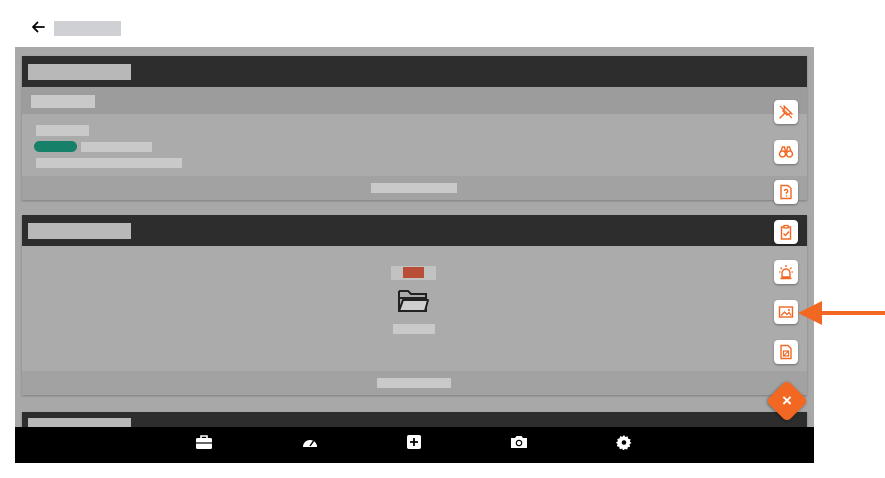  I want to click on document-question-icon, so click(786, 192).